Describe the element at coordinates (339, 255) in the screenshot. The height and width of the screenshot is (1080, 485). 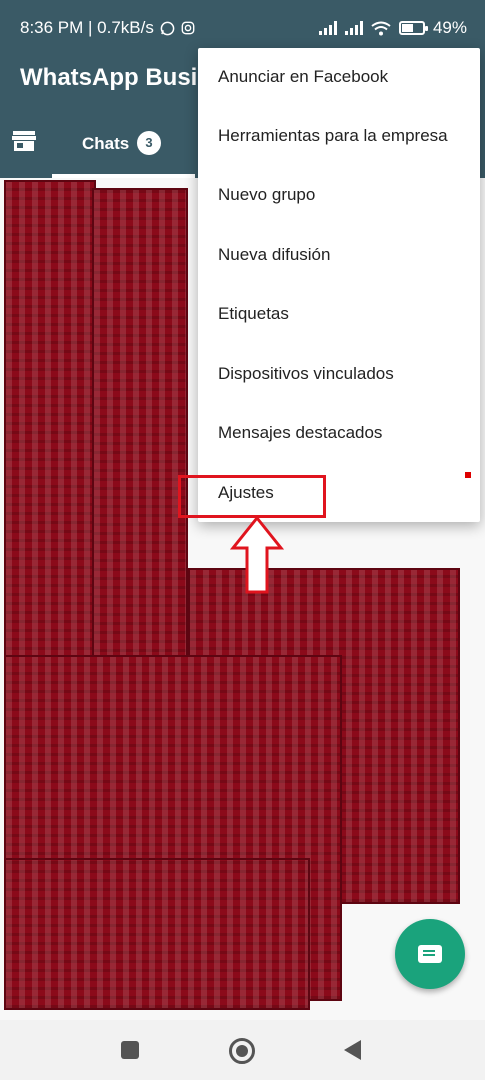
I see `menu-item-nueva-difusion: Nueva difusión` at that location.